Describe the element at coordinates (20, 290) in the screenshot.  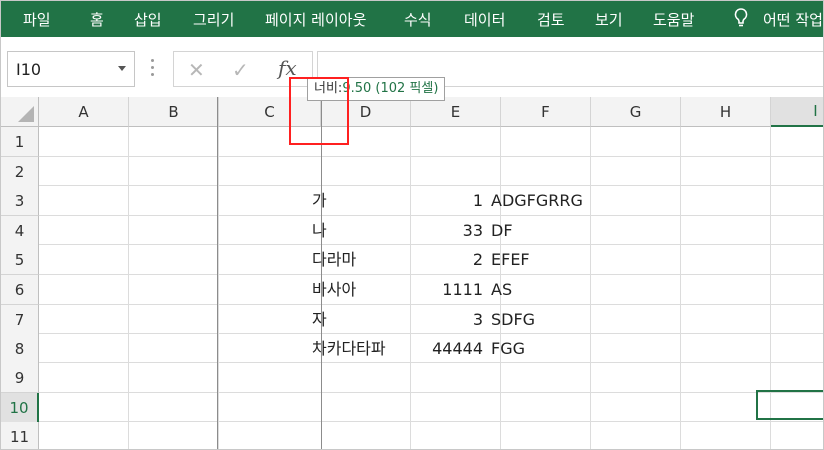
I see `row-header-6: 6` at that location.